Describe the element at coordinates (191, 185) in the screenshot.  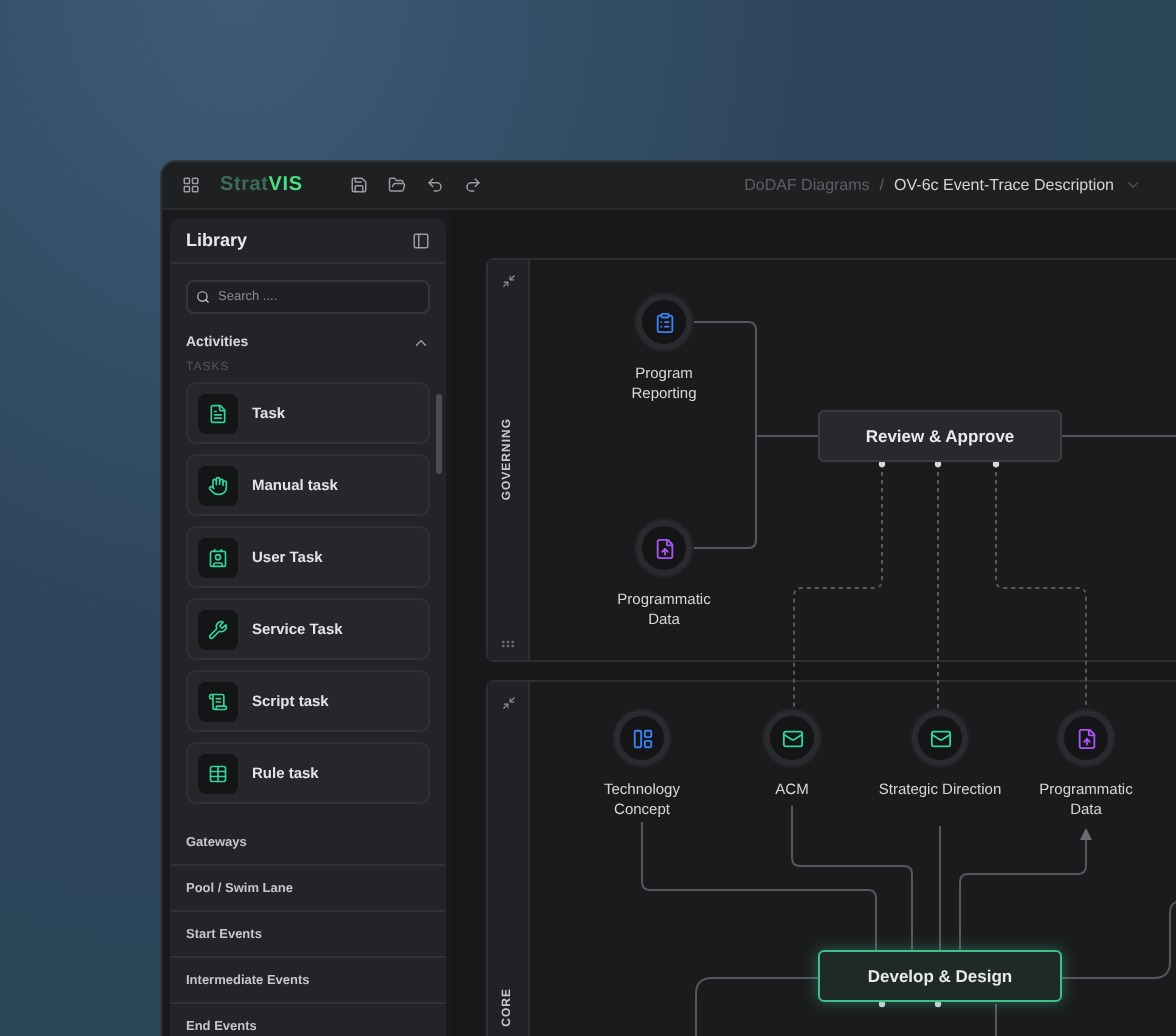
I see `grid-menu-icon` at that location.